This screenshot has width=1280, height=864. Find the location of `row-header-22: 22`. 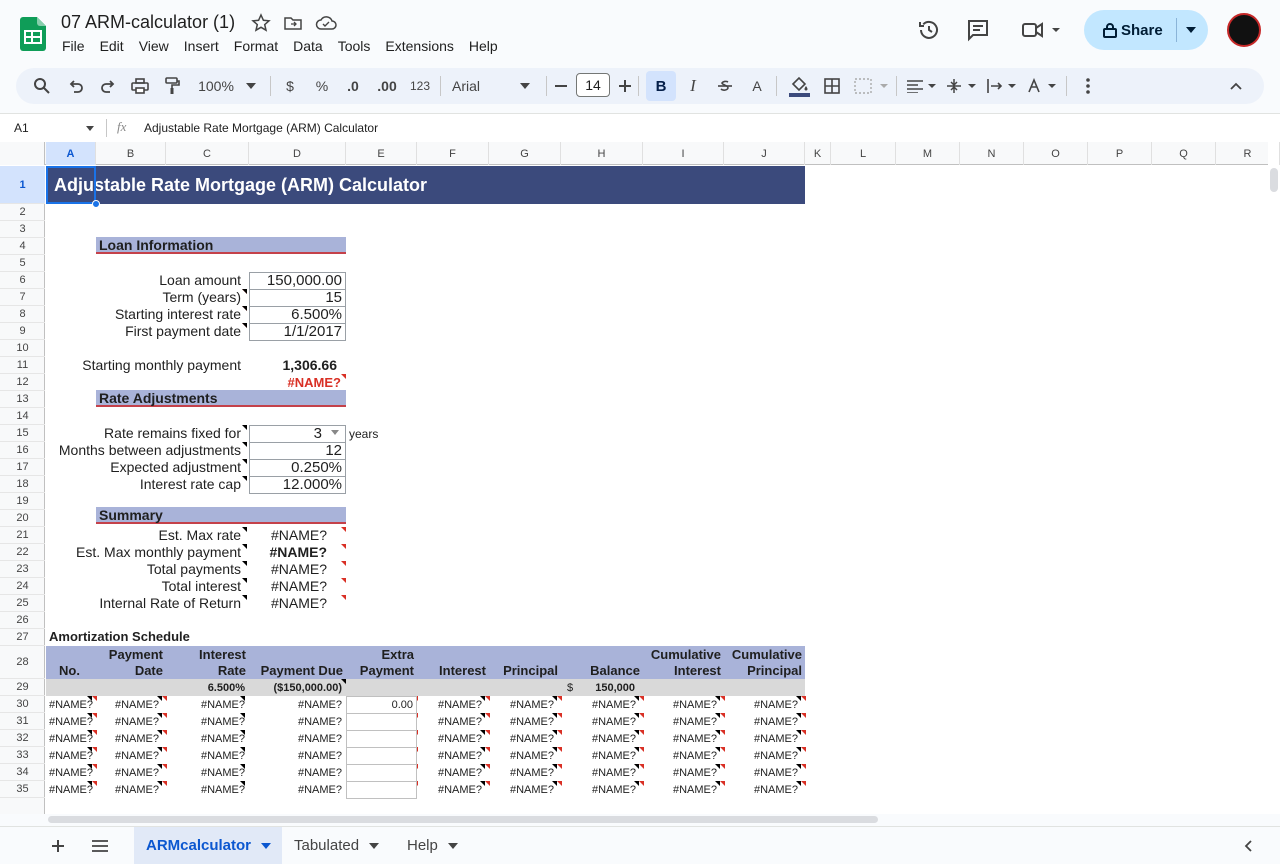

row-header-22: 22 is located at coordinates (22, 552).